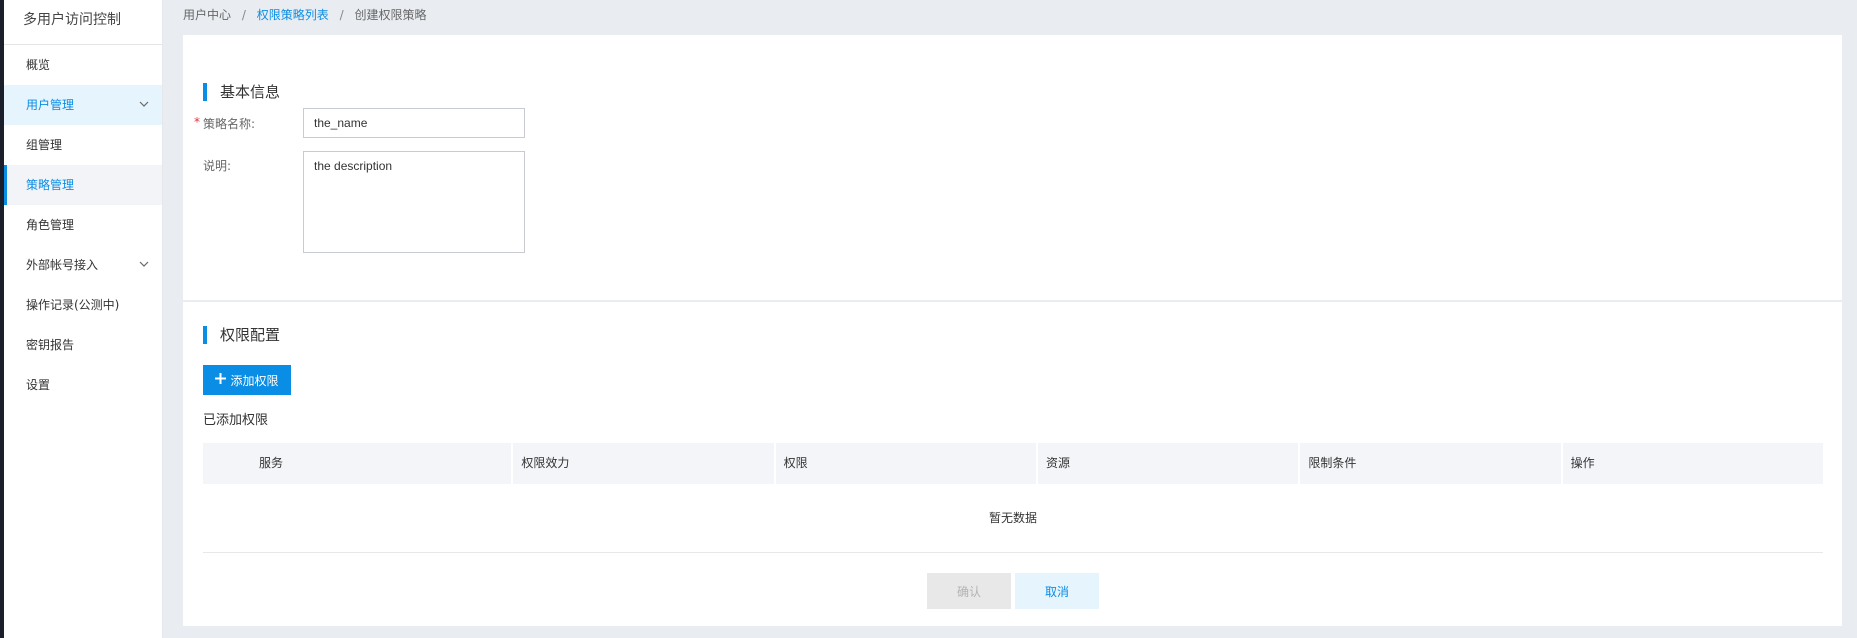  I want to click on sidebar-item-key-report: 密钥报告, so click(83, 345).